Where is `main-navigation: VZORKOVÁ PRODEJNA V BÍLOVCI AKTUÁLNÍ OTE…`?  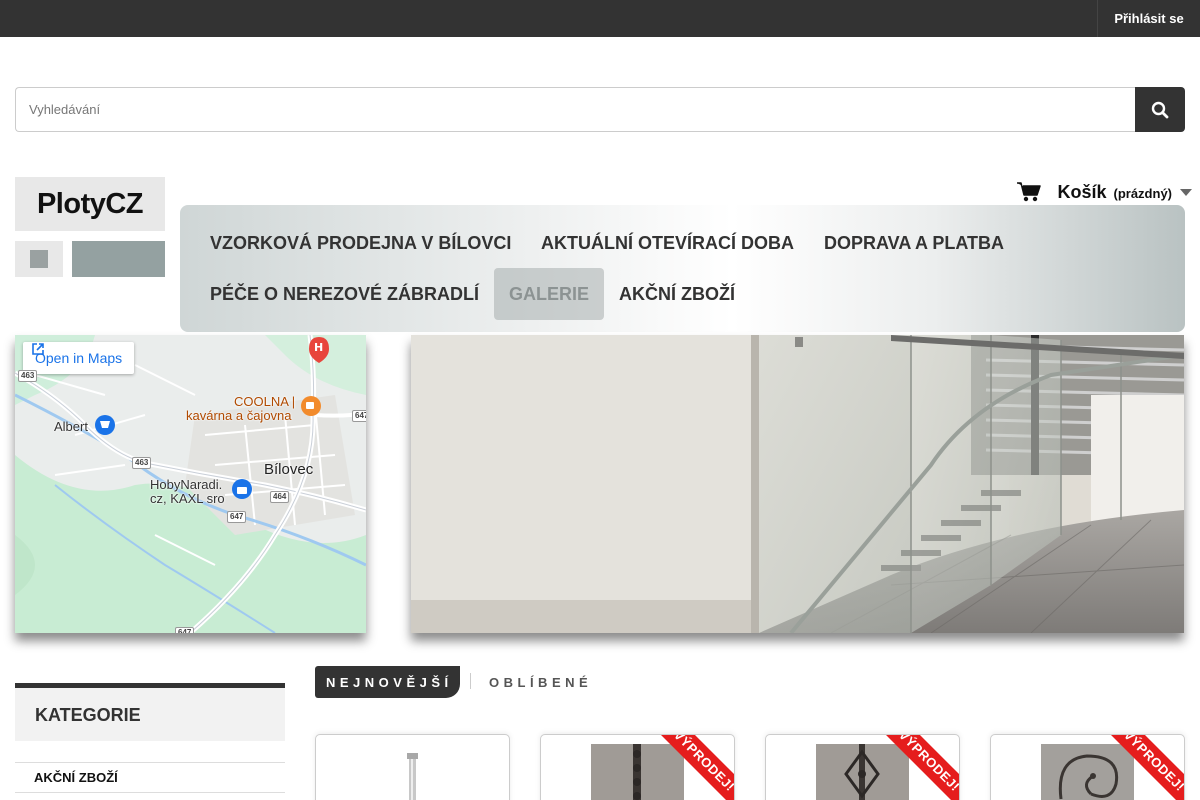 main-navigation: VZORKOVÁ PRODEJNA V BÍLOVCI AKTUÁLNÍ OTE… is located at coordinates (682, 268).